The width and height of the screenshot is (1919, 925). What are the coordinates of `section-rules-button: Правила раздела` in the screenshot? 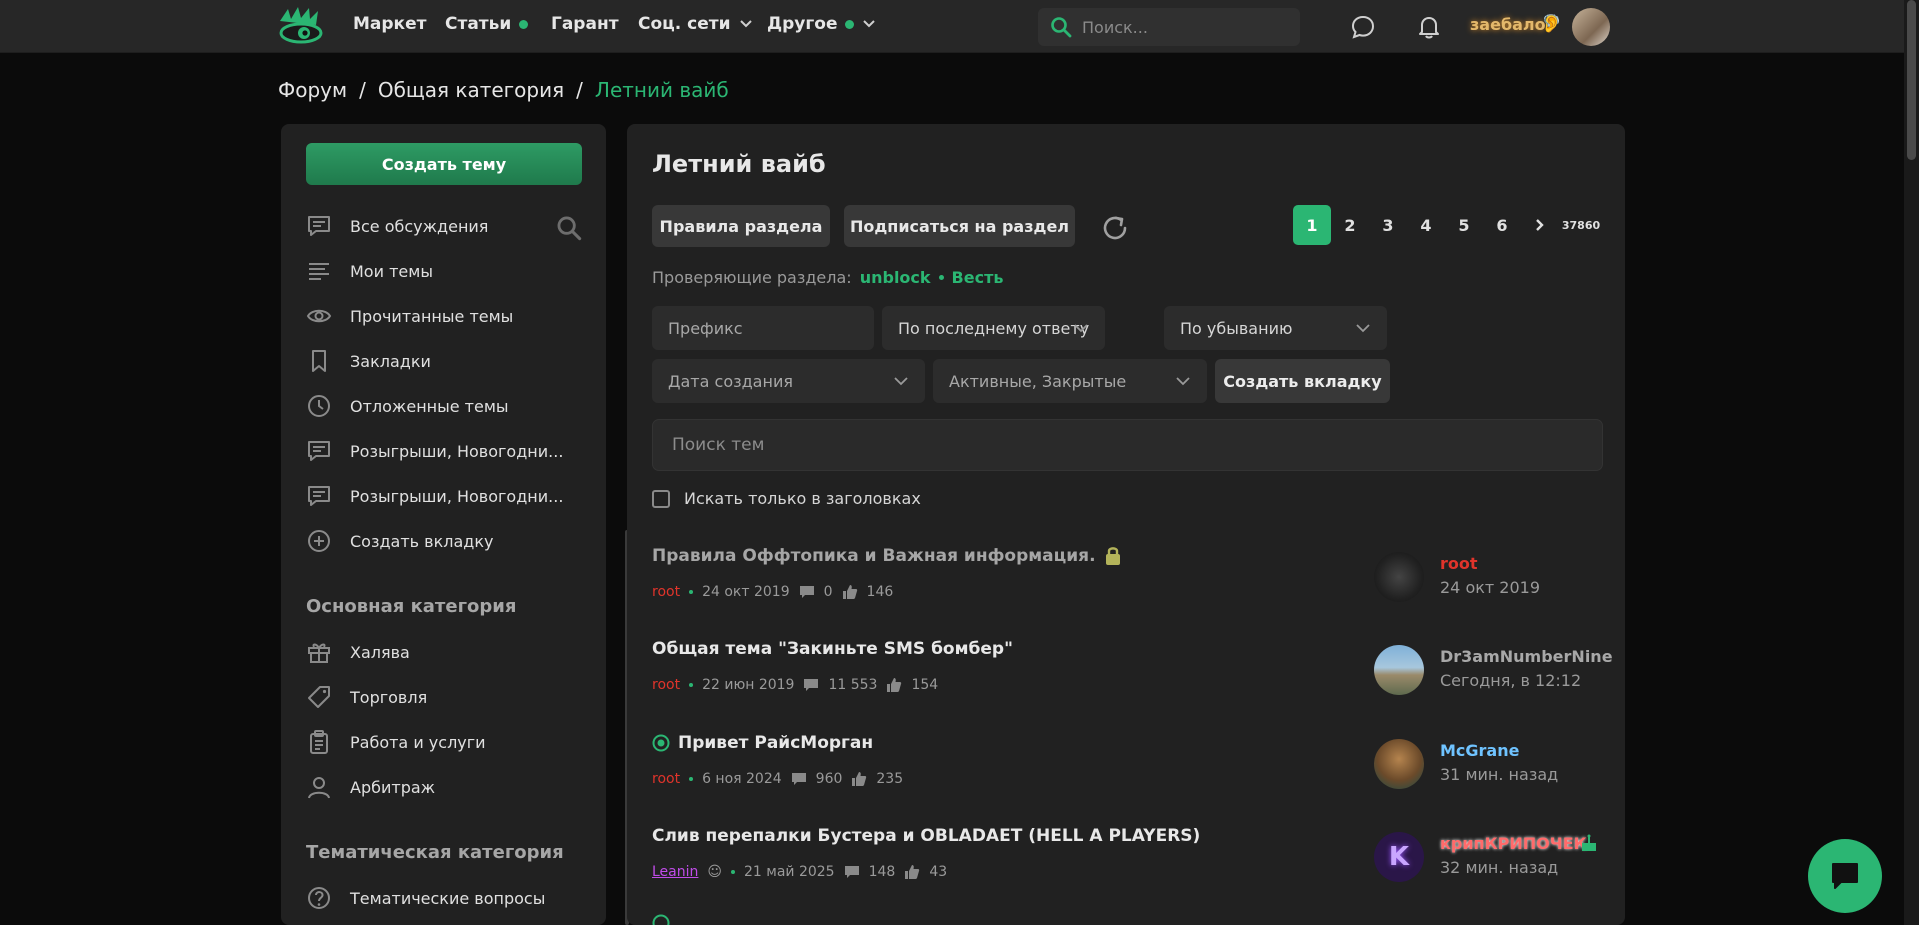 It's located at (741, 226).